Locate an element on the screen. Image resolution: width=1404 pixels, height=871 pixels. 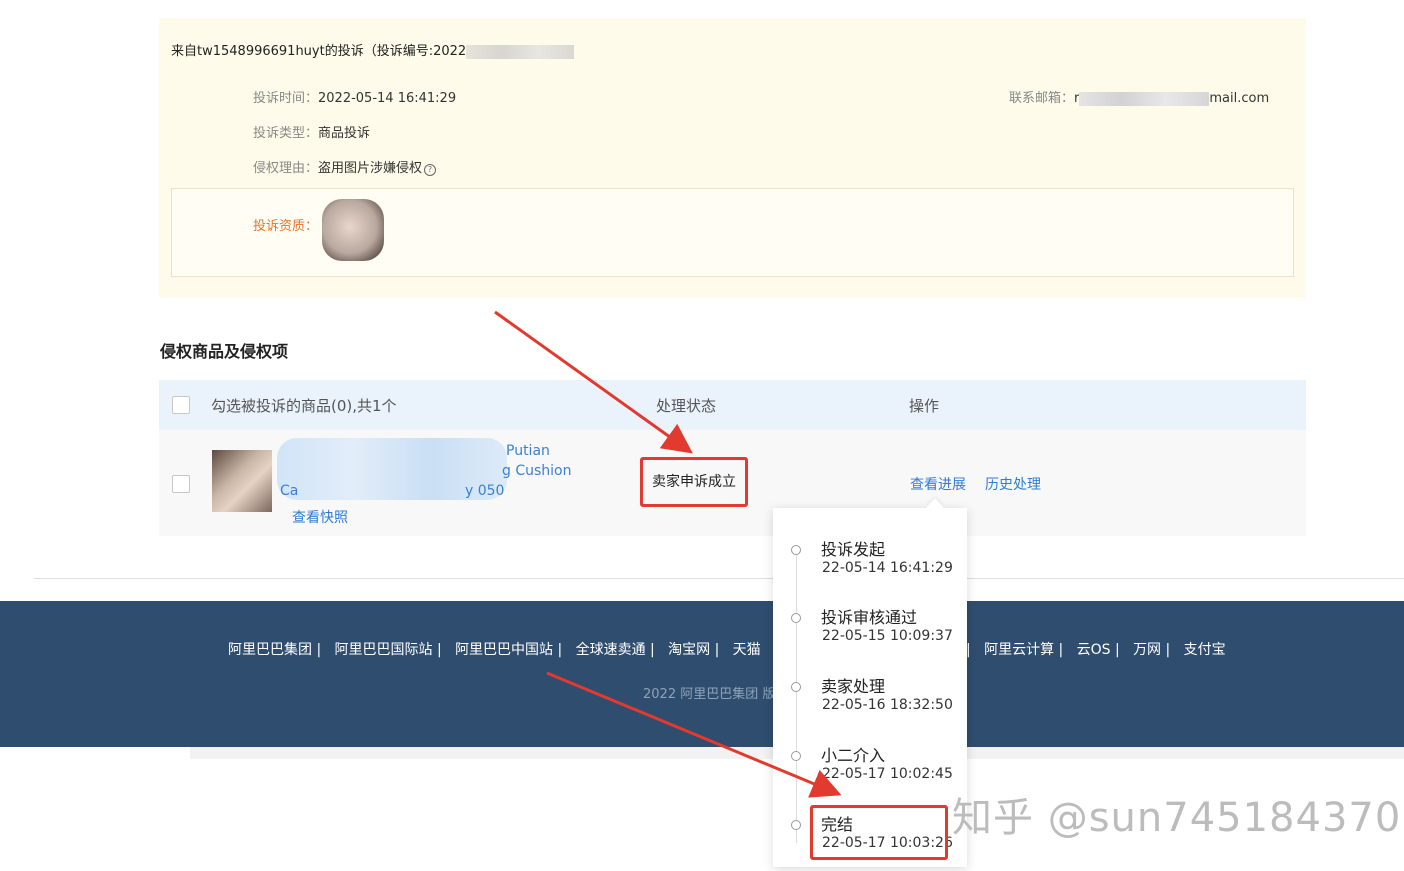
arrow-to-status is located at coordinates (593, 382).